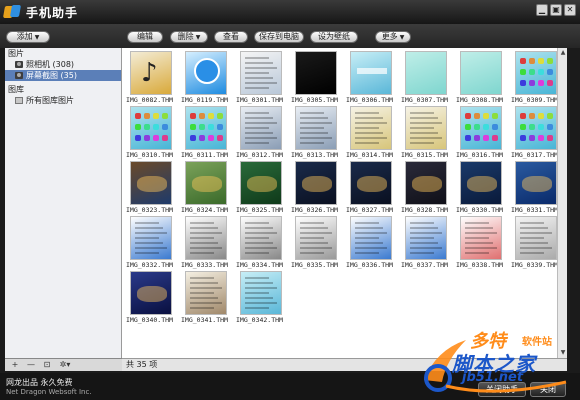  Describe the element at coordinates (149, 73) in the screenshot. I see `thumbnail-detail: ♪` at that location.